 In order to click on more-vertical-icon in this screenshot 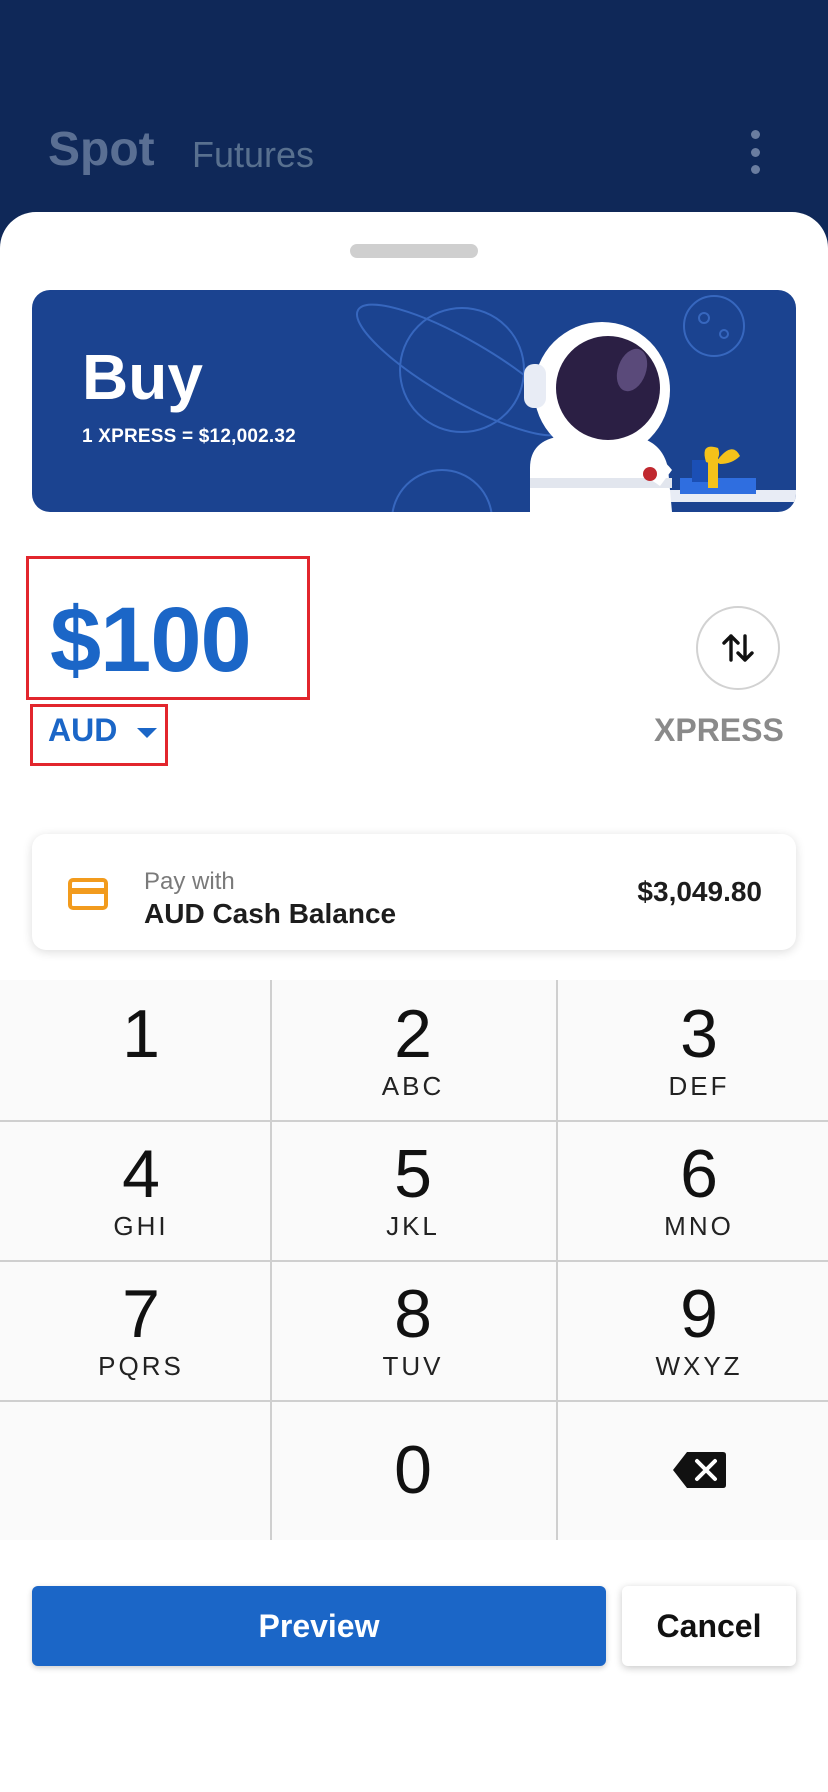, I will do `click(755, 152)`.